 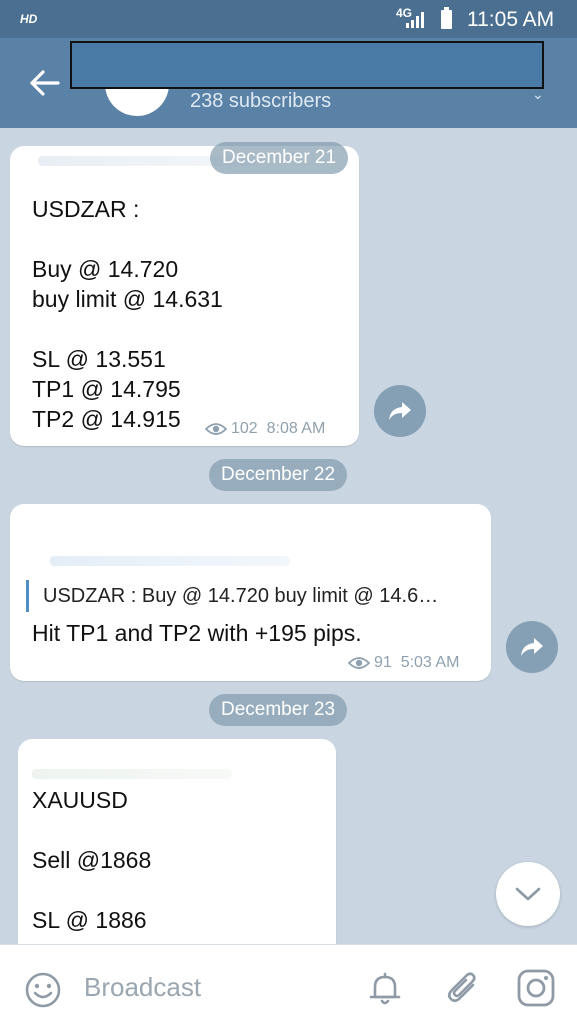 I want to click on message-bubble: XAUUSD Sell @1868 SL @ 1886, so click(x=177, y=841).